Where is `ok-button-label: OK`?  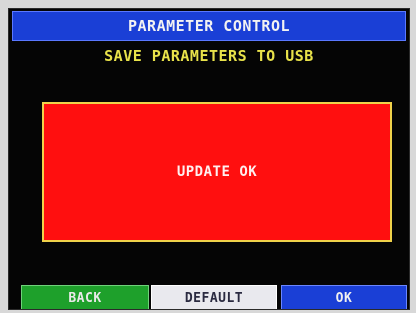
ok-button-label: OK is located at coordinates (344, 298).